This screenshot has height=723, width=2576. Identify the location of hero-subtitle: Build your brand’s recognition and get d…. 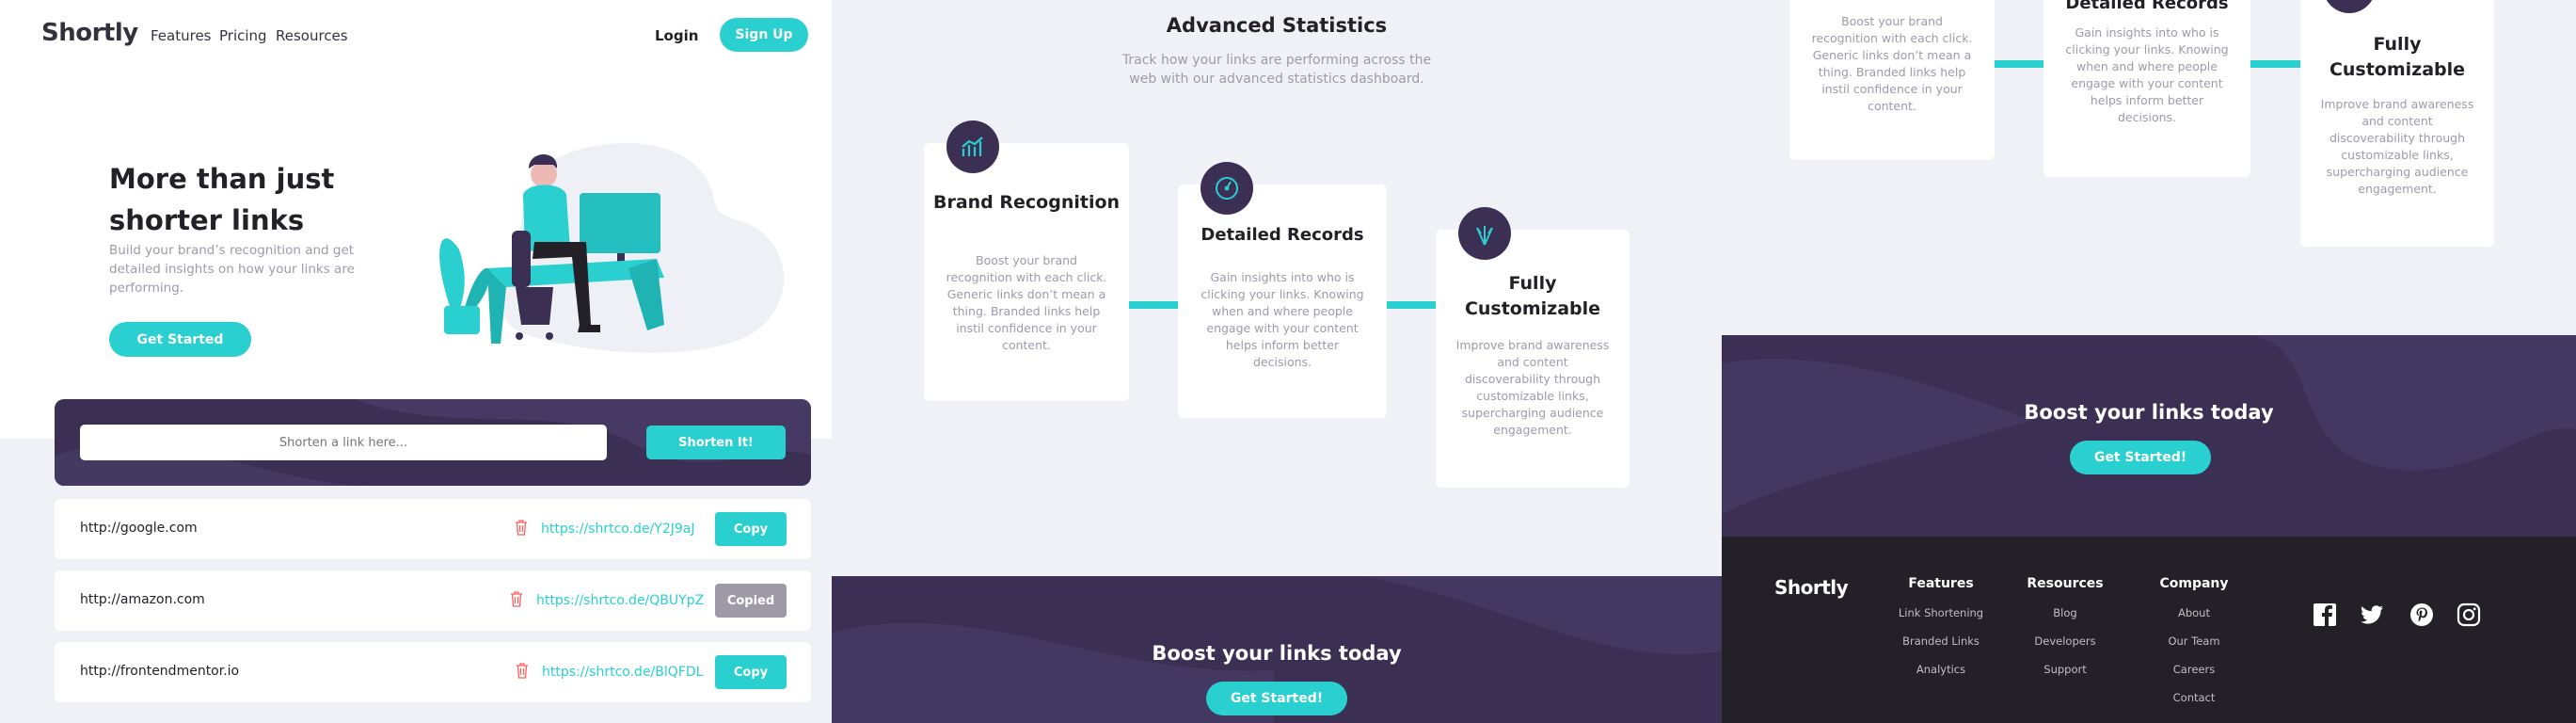
(232, 269).